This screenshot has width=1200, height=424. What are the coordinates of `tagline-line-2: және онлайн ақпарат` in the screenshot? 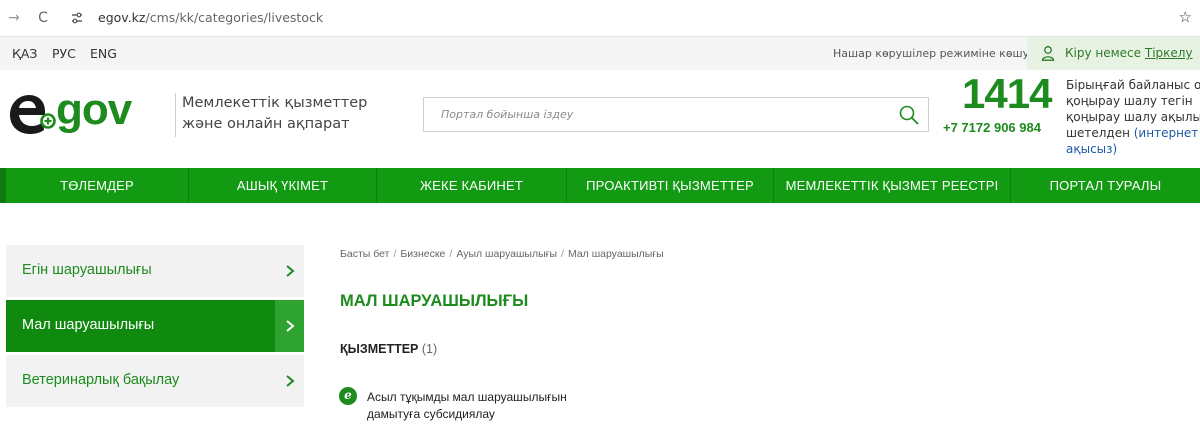 It's located at (266, 124).